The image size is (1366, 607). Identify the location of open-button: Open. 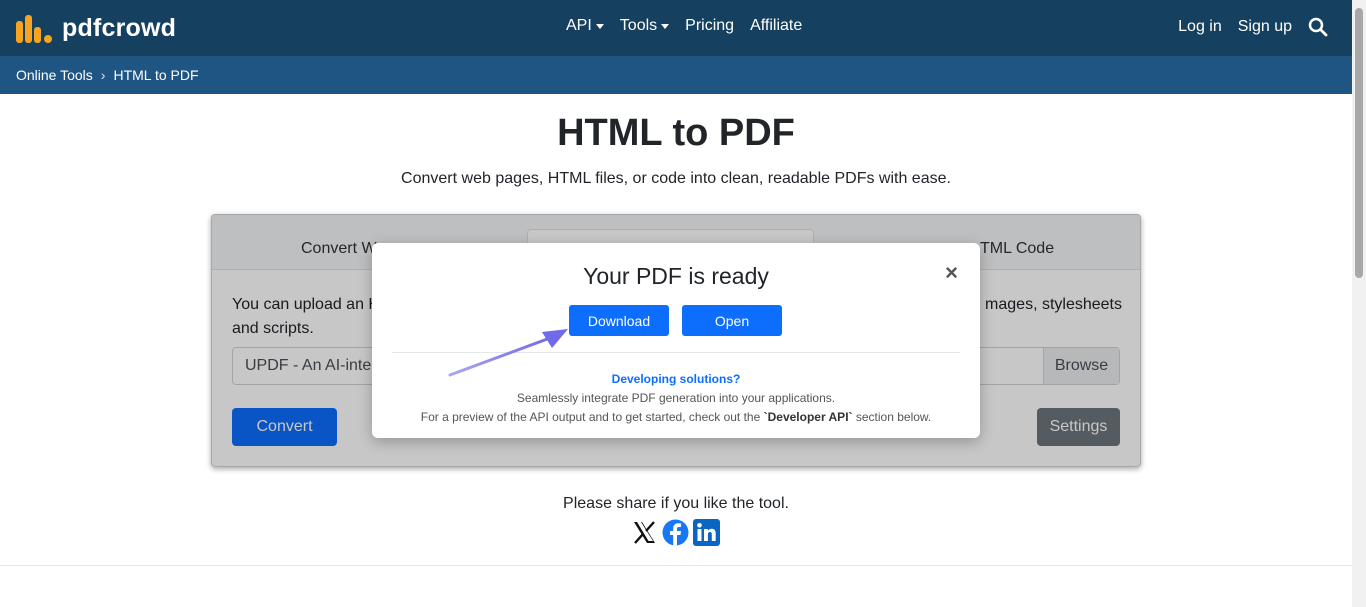
(732, 320).